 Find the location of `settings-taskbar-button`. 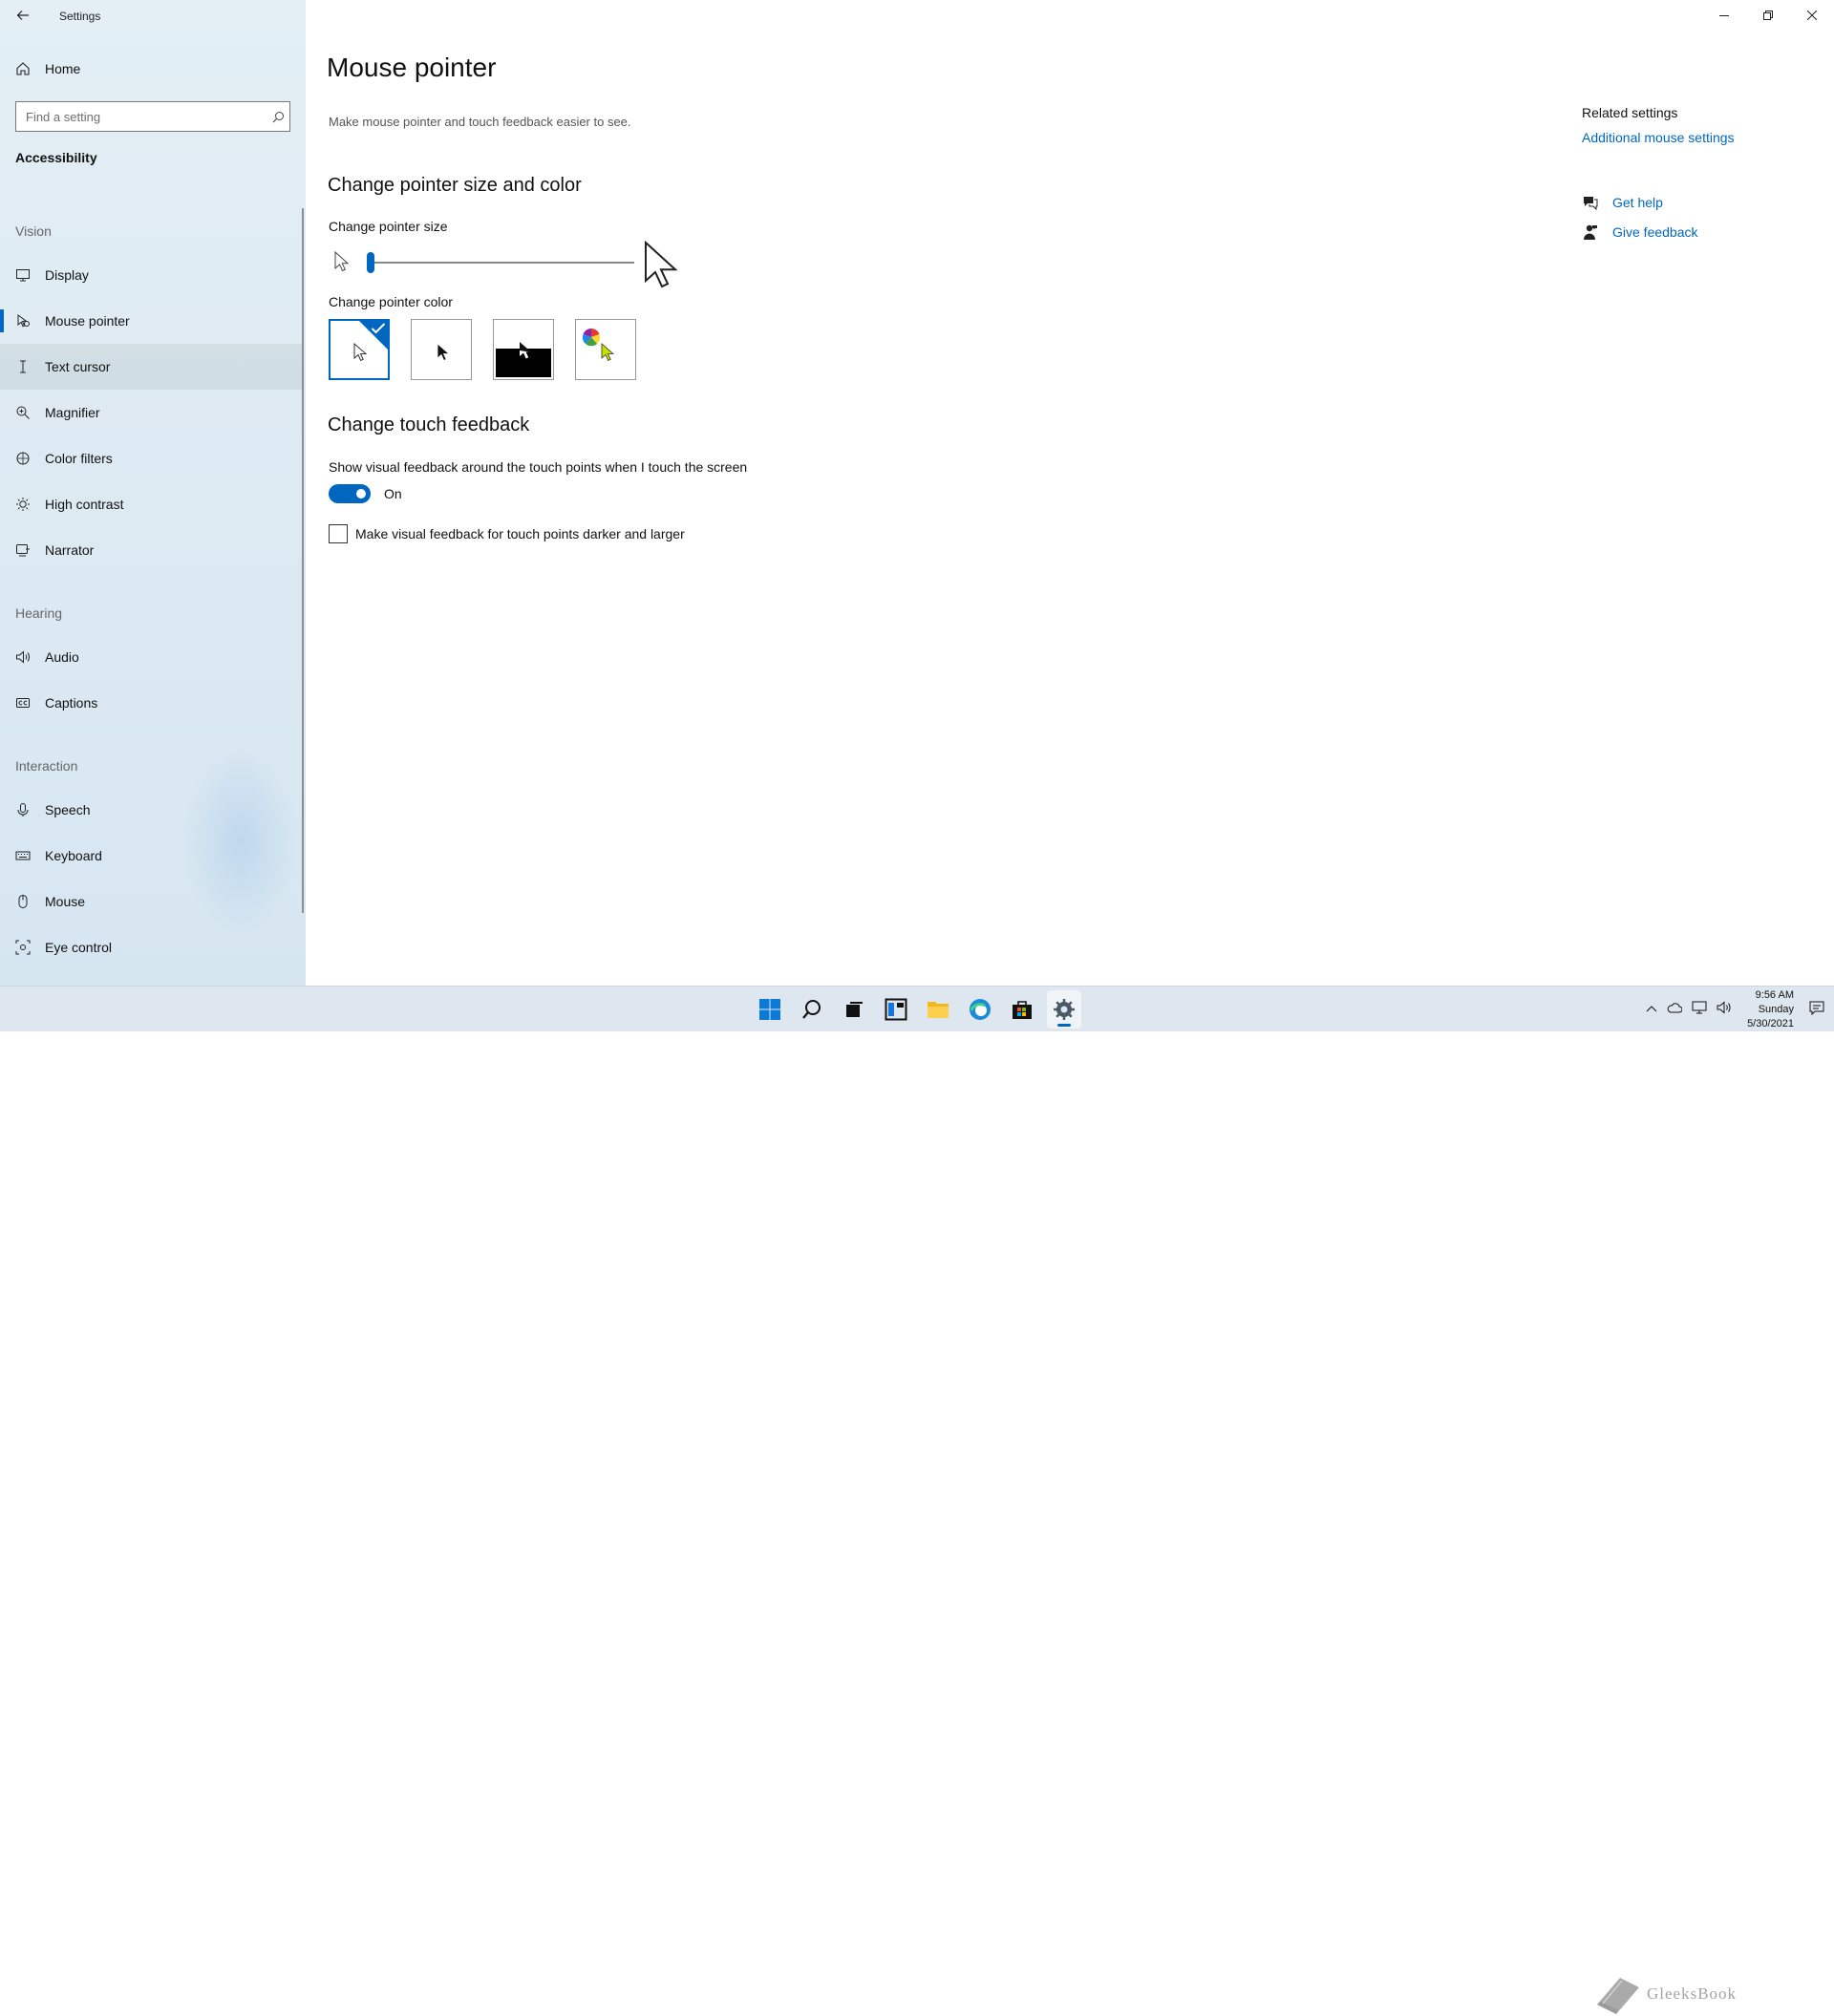

settings-taskbar-button is located at coordinates (1064, 1009).